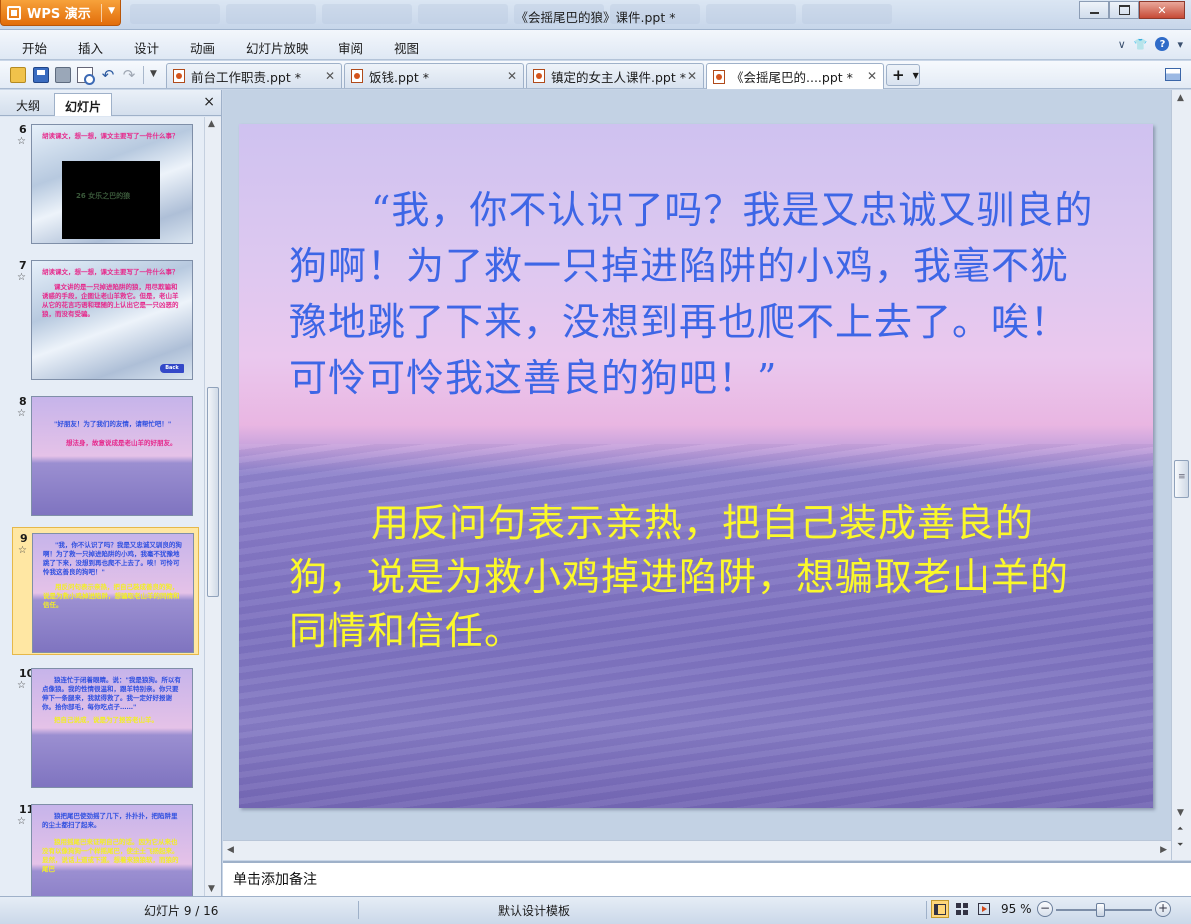 The width and height of the screenshot is (1191, 924). Describe the element at coordinates (1180, 845) in the screenshot. I see `next-slide-icon: ⏷` at that location.